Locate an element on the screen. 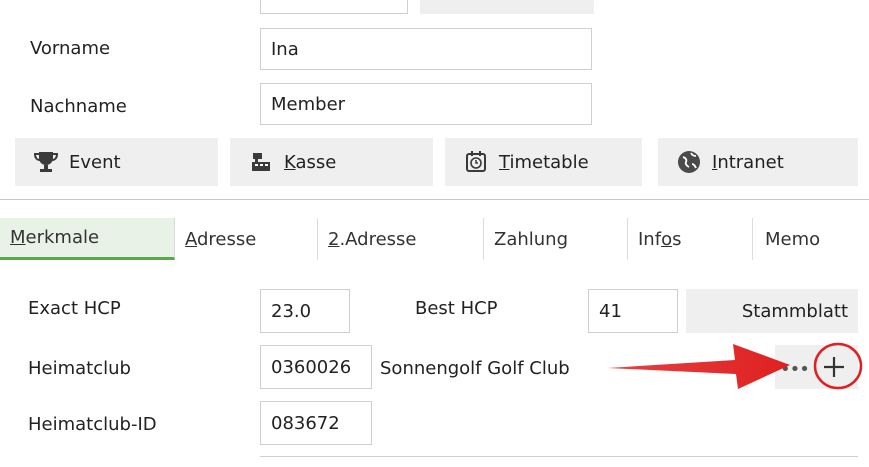 The image size is (869, 467). cash-register-icon is located at coordinates (261, 162).